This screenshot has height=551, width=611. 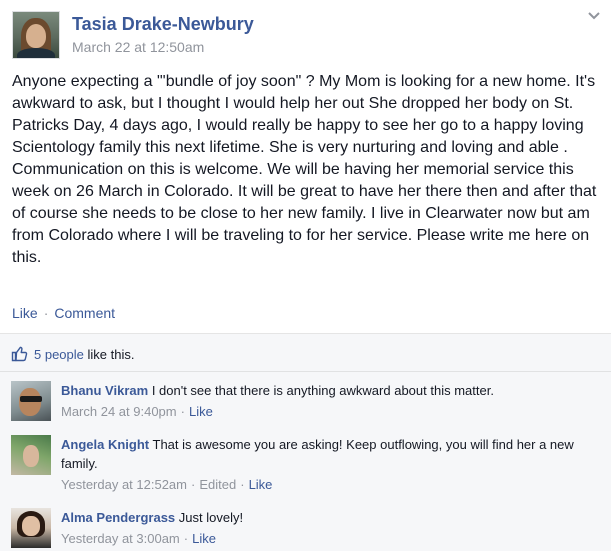 What do you see at coordinates (119, 411) in the screenshot?
I see `comment-time: March 24 at 9:40pm` at bounding box center [119, 411].